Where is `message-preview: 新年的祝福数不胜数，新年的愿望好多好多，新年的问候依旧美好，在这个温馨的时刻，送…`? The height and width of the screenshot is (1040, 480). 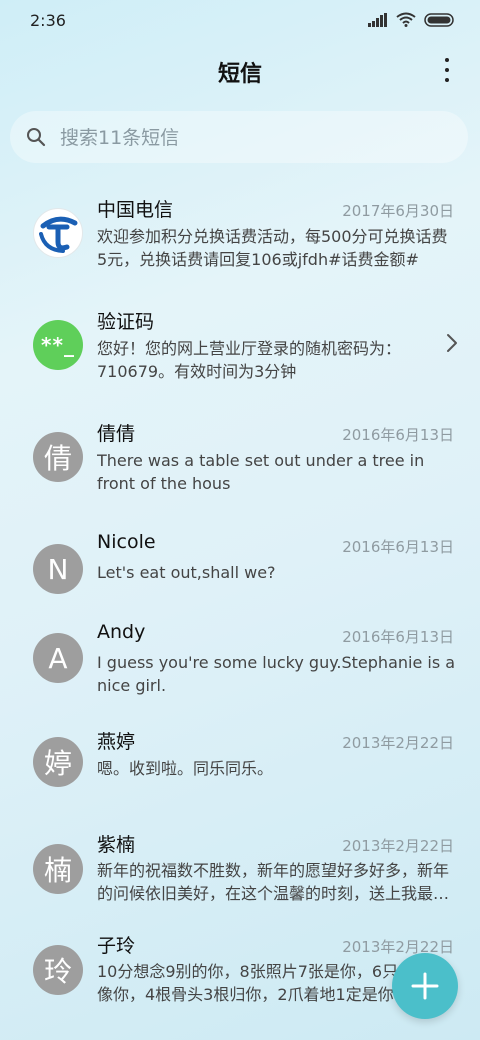 message-preview: 新年的祝福数不胜数，新年的愿望好多好多，新年的问候依旧美好，在这个温馨的时刻，送… is located at coordinates (273, 882).